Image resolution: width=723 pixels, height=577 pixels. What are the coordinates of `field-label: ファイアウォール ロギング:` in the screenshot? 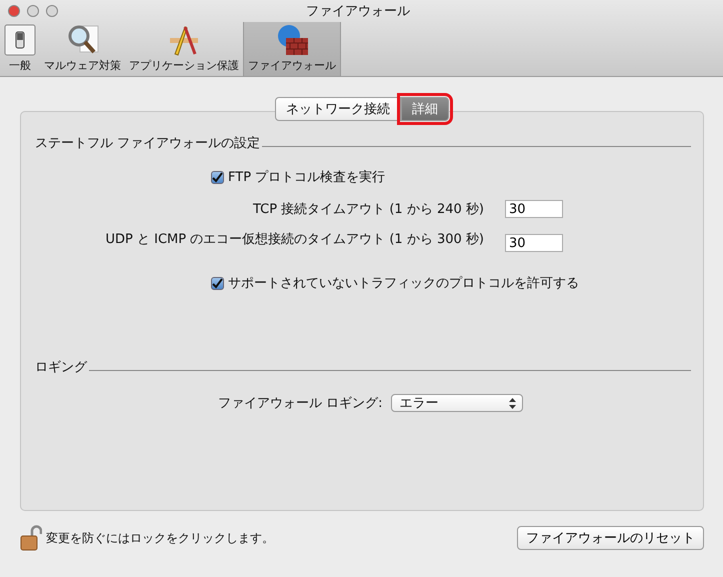 It's located at (300, 403).